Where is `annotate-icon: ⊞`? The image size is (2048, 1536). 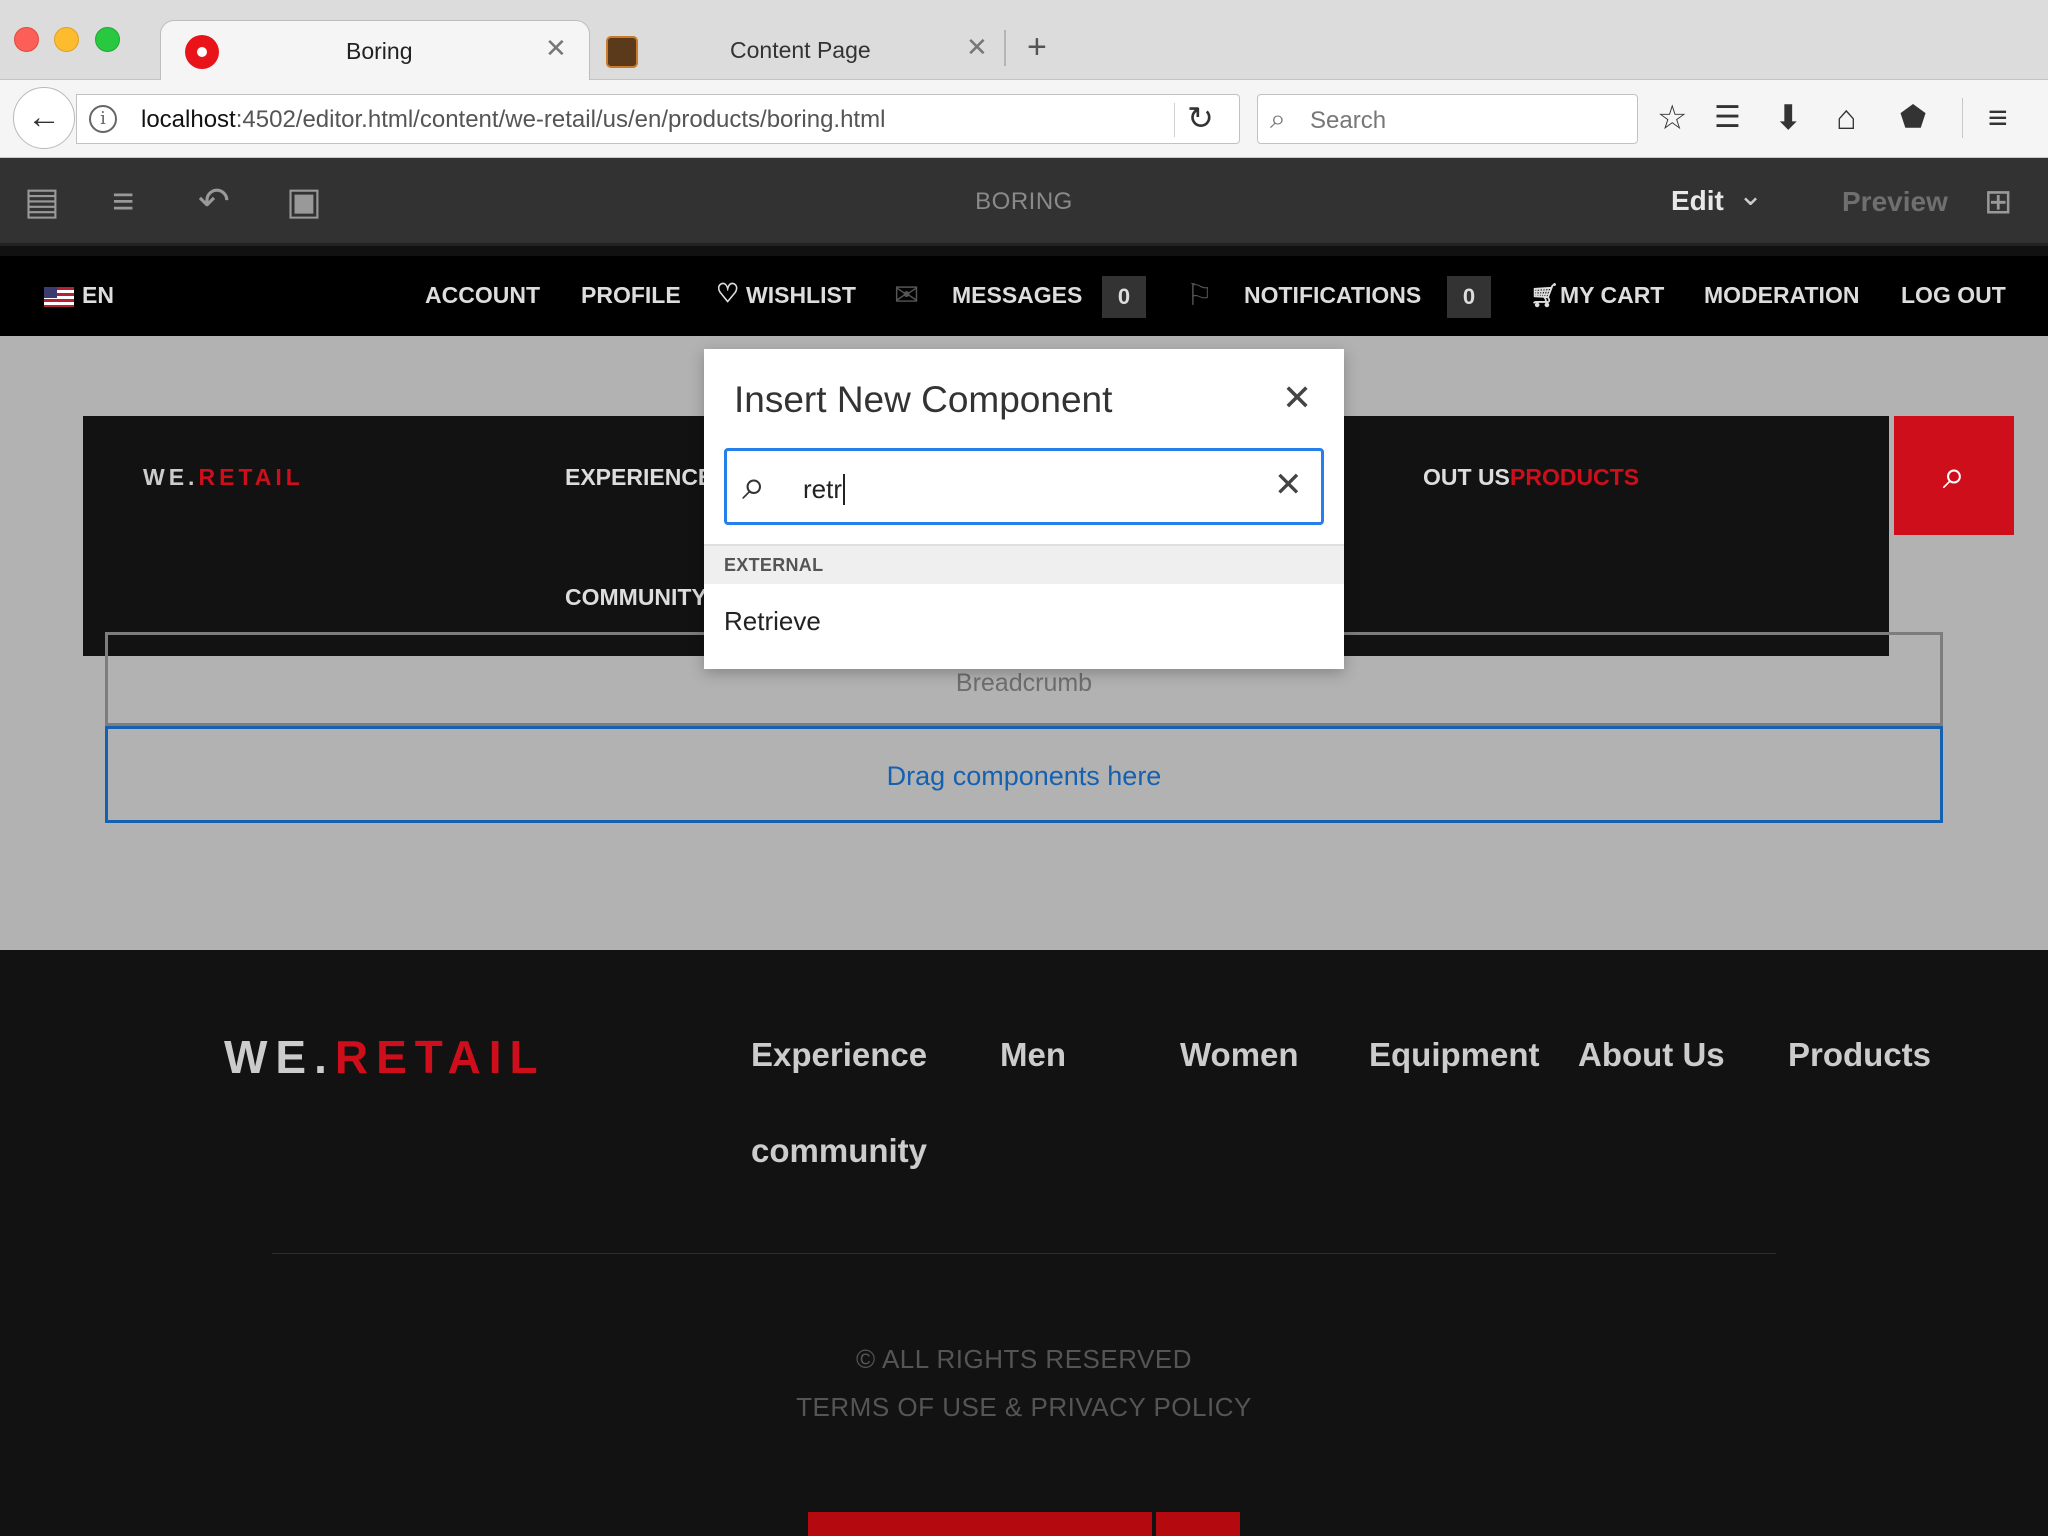
annotate-icon: ⊞ is located at coordinates (1998, 202).